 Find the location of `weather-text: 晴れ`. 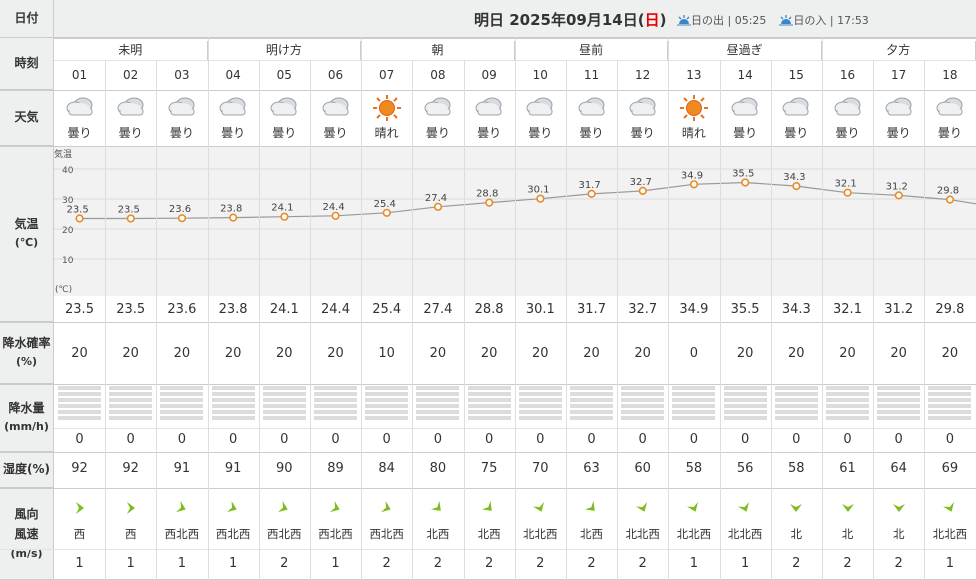

weather-text: 晴れ is located at coordinates (693, 133).